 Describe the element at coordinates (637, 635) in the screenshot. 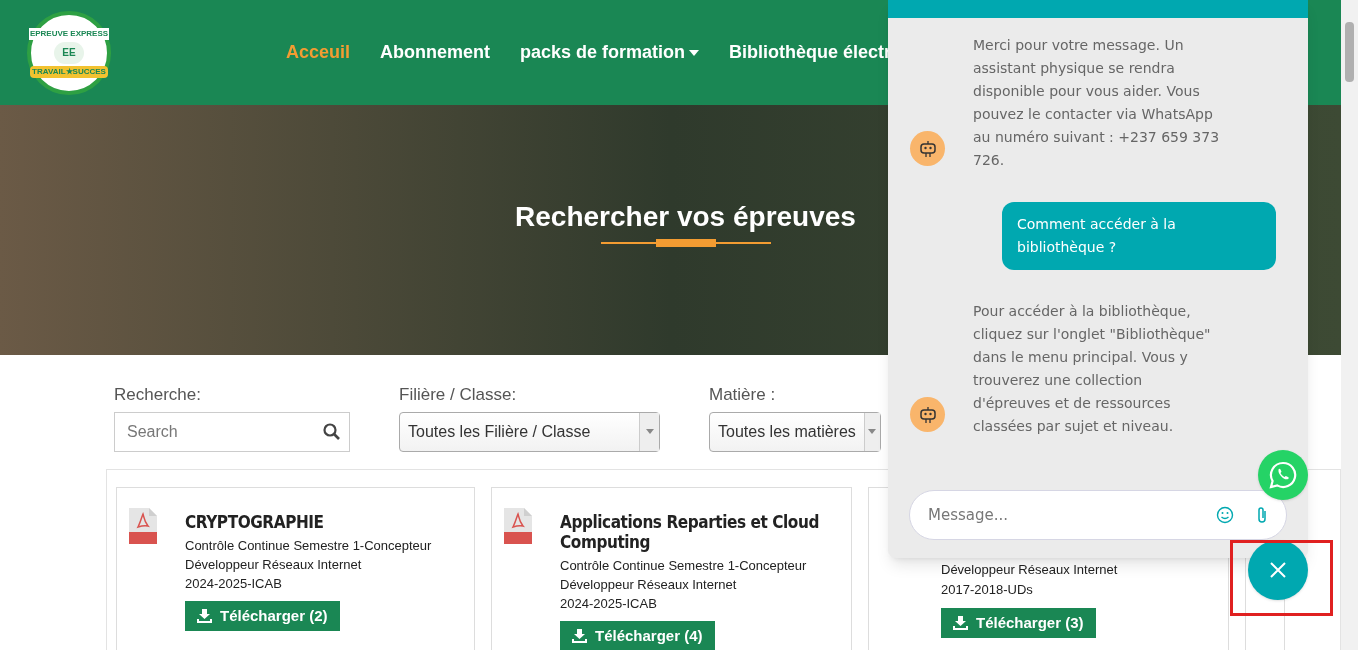

I see `download-button: Télécharger (4)` at that location.